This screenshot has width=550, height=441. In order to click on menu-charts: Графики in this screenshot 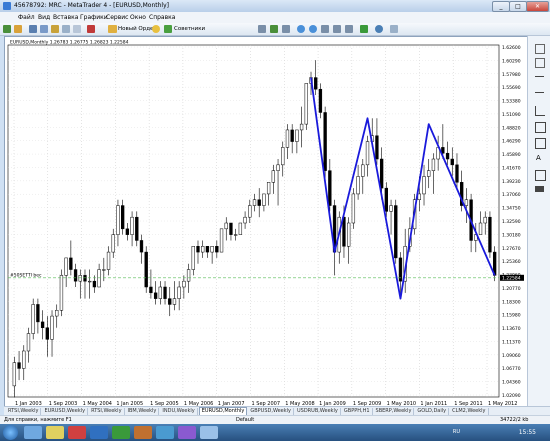, I will do `click(94, 17)`.